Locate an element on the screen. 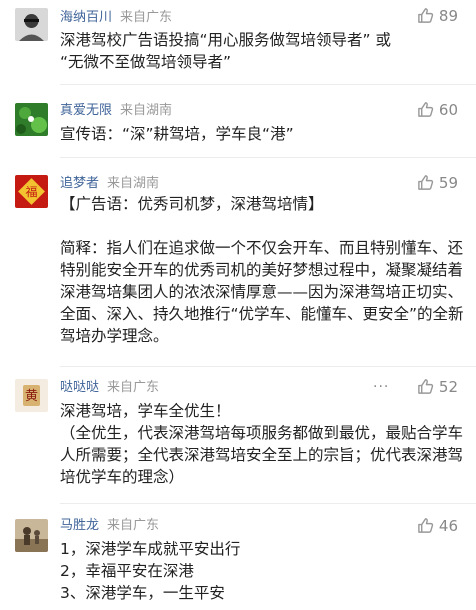  comment-text: 宣传语：“深”耕驾培，学车良“港” is located at coordinates (177, 134).